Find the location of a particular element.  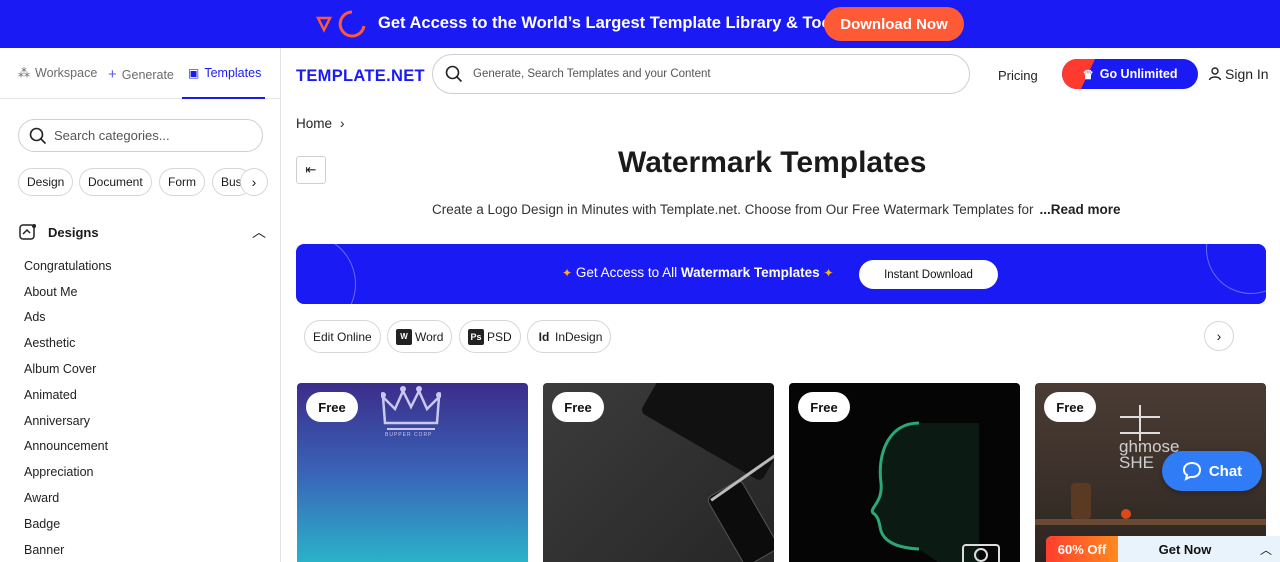

offer-bar: 60% Off Get Now ︿ is located at coordinates (1163, 549).